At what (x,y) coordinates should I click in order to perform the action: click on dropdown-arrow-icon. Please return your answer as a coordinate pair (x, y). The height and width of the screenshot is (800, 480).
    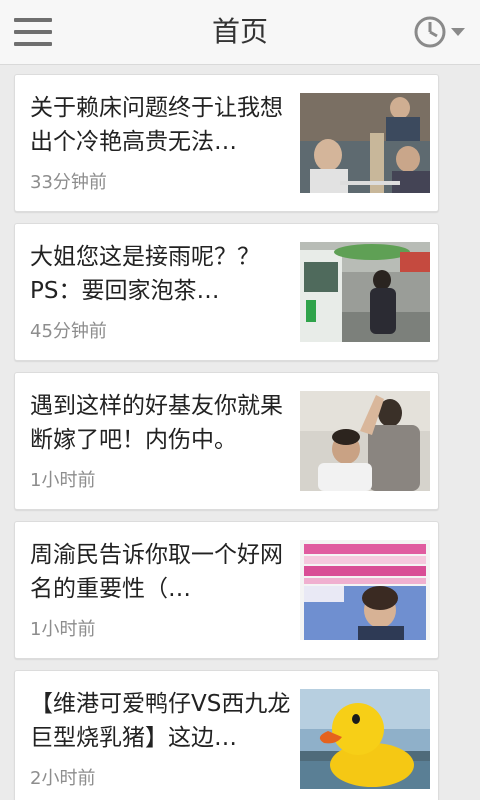
    Looking at the image, I should click on (458, 32).